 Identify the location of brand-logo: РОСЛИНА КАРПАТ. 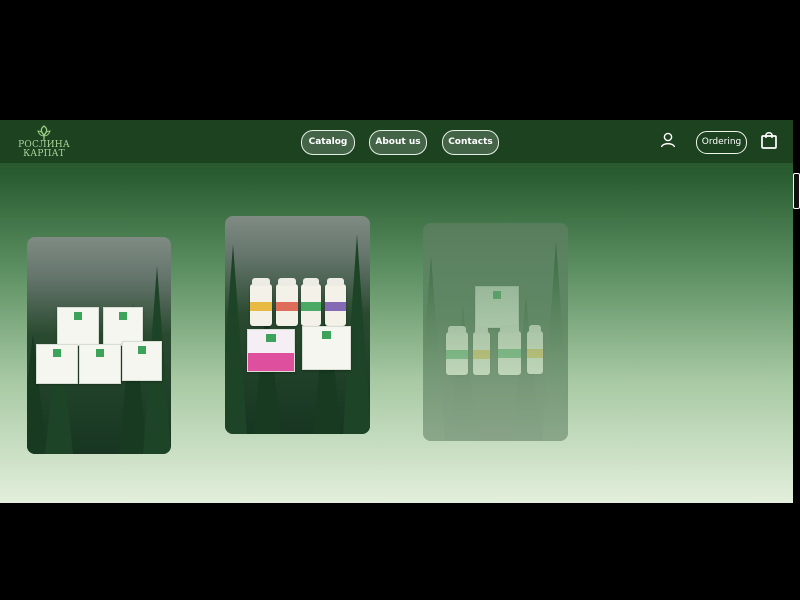
(44, 142).